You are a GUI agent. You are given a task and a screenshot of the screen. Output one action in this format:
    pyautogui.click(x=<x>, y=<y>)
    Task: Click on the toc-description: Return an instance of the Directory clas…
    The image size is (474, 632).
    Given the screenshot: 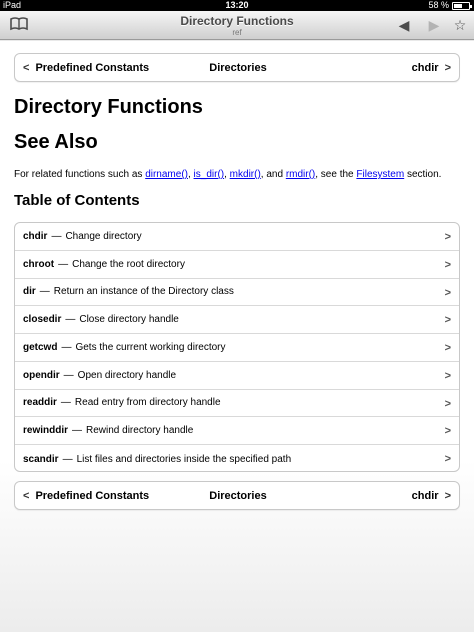 What is the action you would take?
    pyautogui.click(x=143, y=292)
    